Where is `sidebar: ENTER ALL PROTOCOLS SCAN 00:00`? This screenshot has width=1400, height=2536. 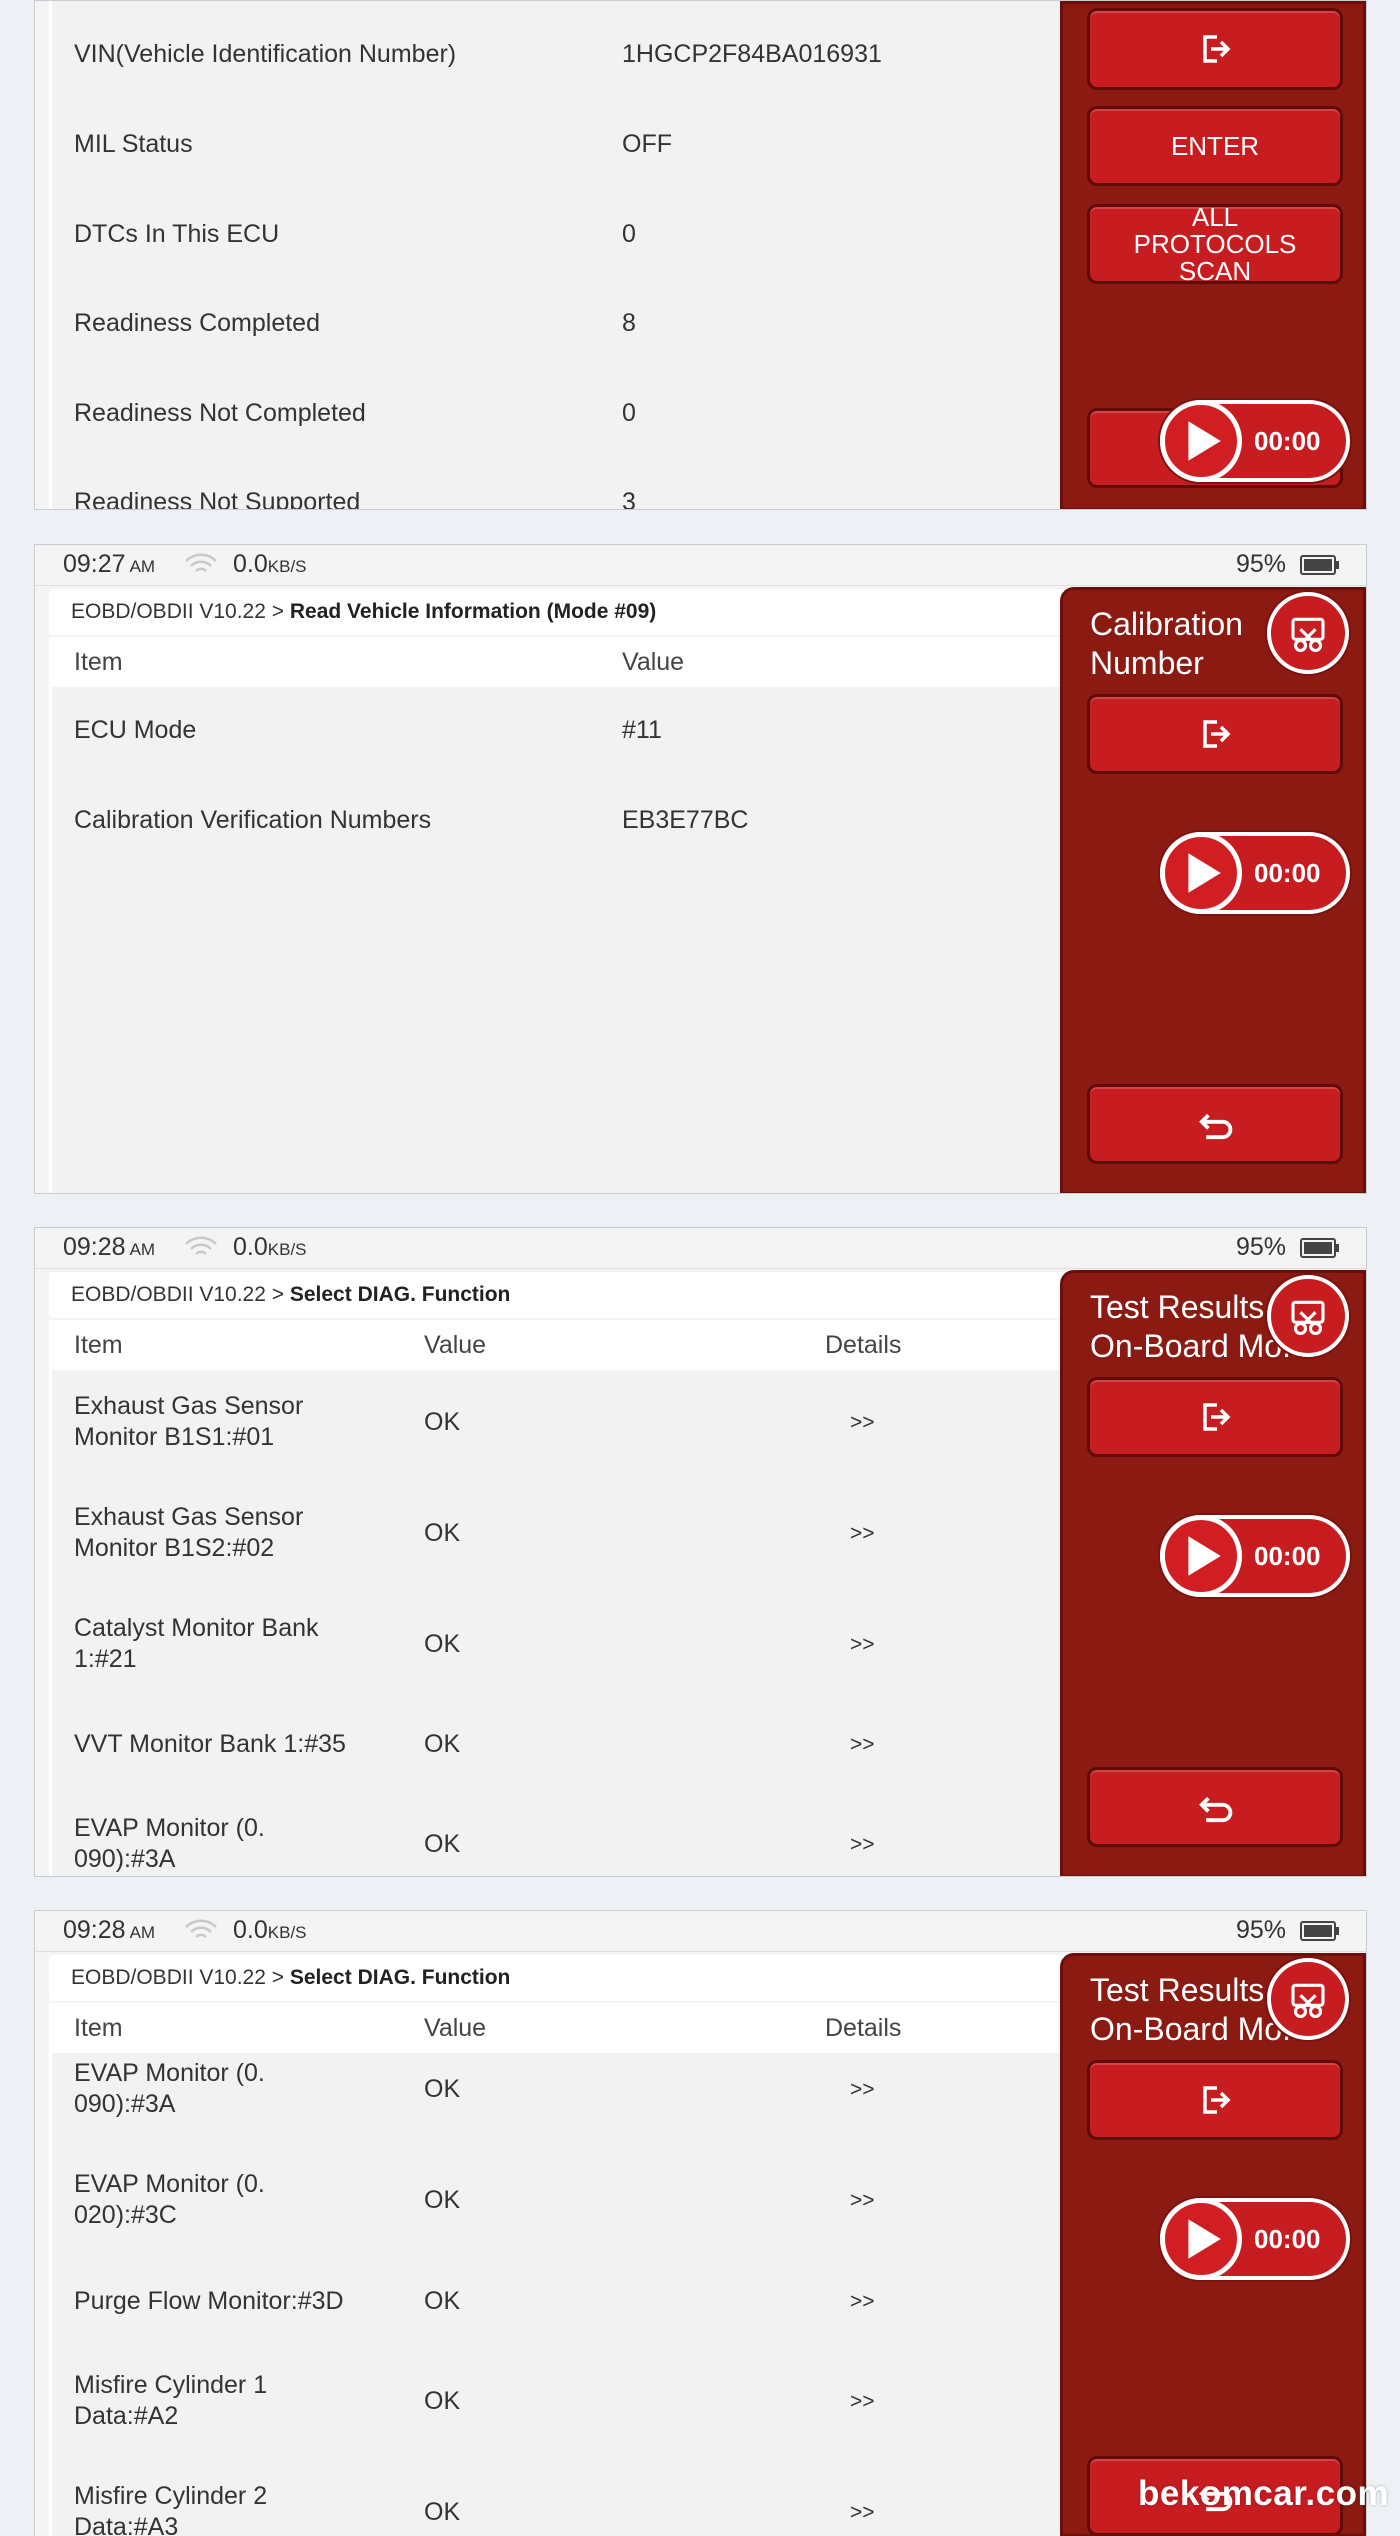 sidebar: ENTER ALL PROTOCOLS SCAN 00:00 is located at coordinates (1213, 255).